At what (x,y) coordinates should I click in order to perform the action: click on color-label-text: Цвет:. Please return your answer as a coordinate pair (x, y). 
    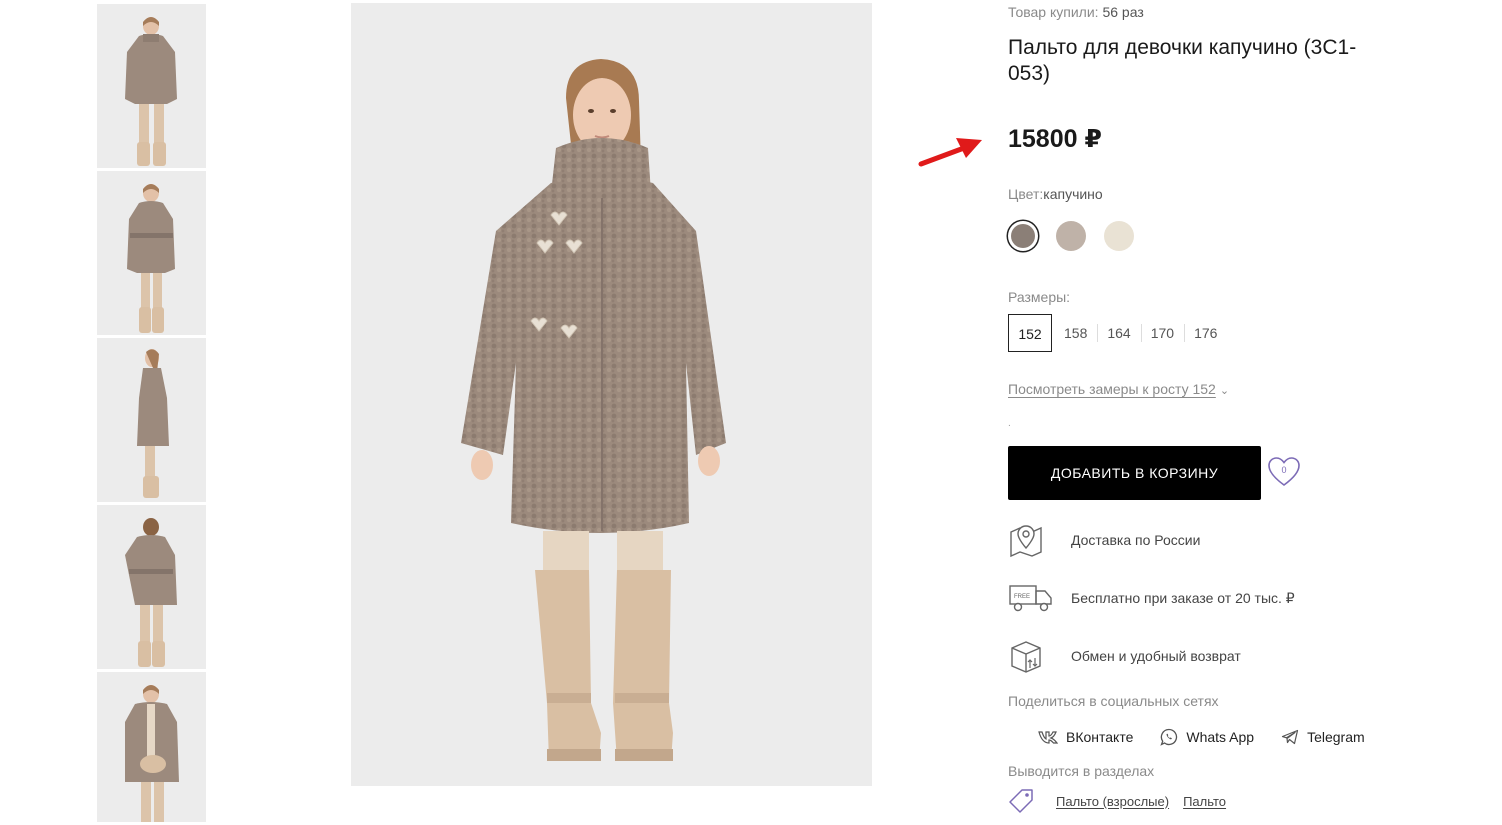
    Looking at the image, I should click on (1026, 194).